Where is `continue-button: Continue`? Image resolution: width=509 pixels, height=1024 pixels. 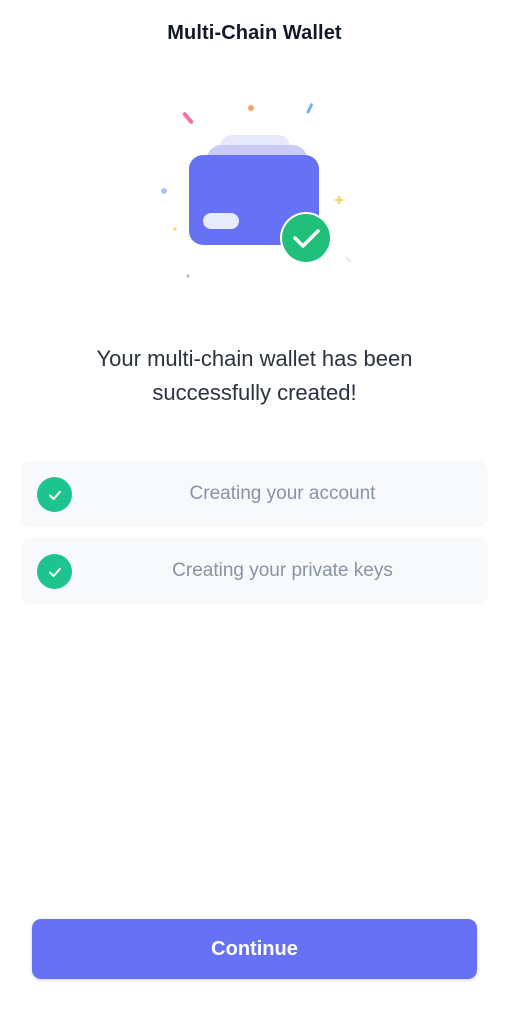 continue-button: Continue is located at coordinates (254, 949).